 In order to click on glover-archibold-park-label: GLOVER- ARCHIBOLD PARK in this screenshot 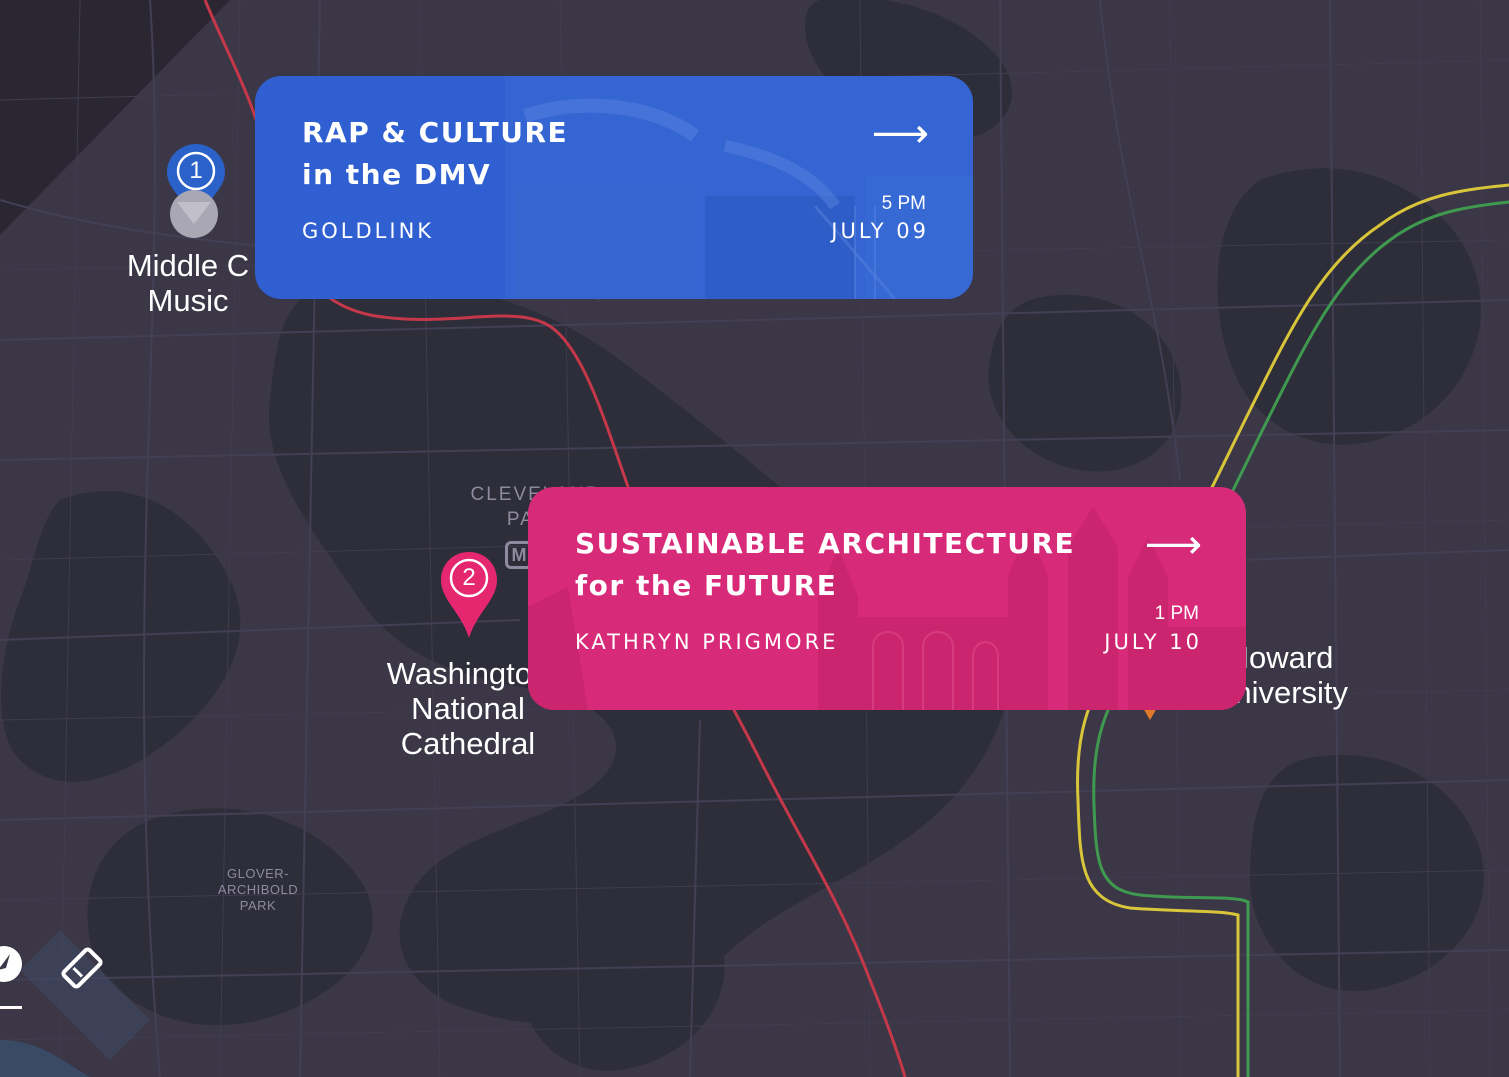, I will do `click(258, 890)`.